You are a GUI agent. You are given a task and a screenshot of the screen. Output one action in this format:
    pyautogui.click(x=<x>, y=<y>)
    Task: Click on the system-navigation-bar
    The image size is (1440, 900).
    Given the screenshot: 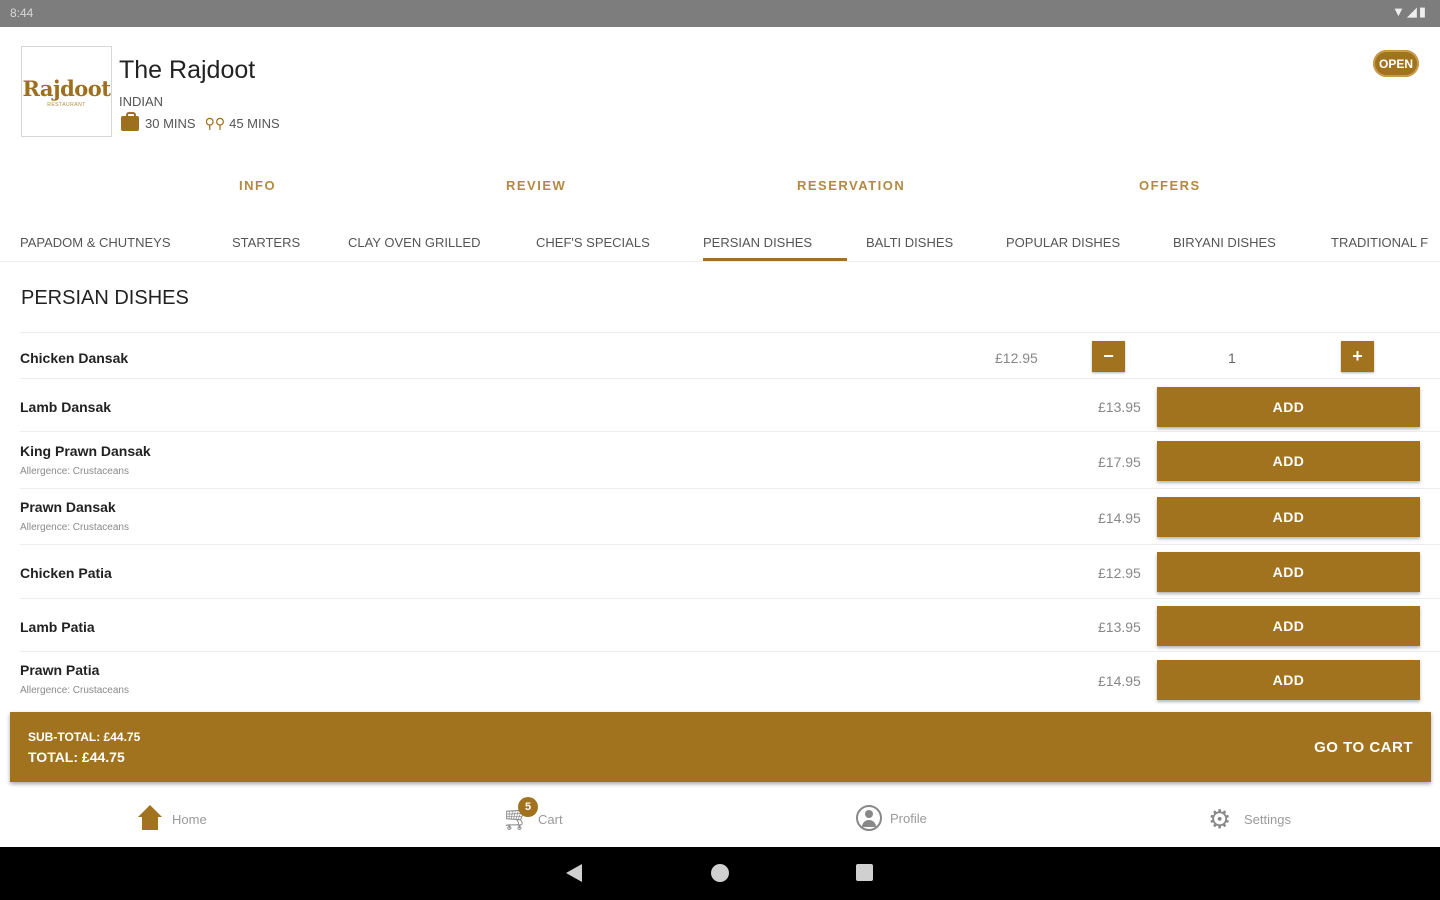 What is the action you would take?
    pyautogui.click(x=720, y=873)
    